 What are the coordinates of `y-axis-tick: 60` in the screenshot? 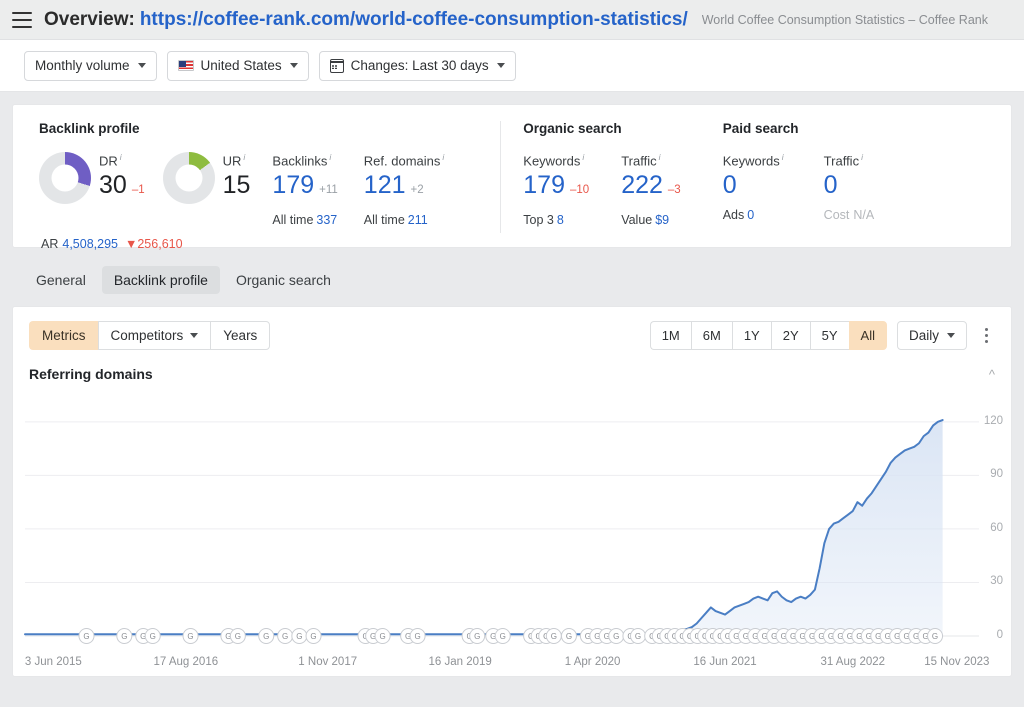 It's located at (996, 527).